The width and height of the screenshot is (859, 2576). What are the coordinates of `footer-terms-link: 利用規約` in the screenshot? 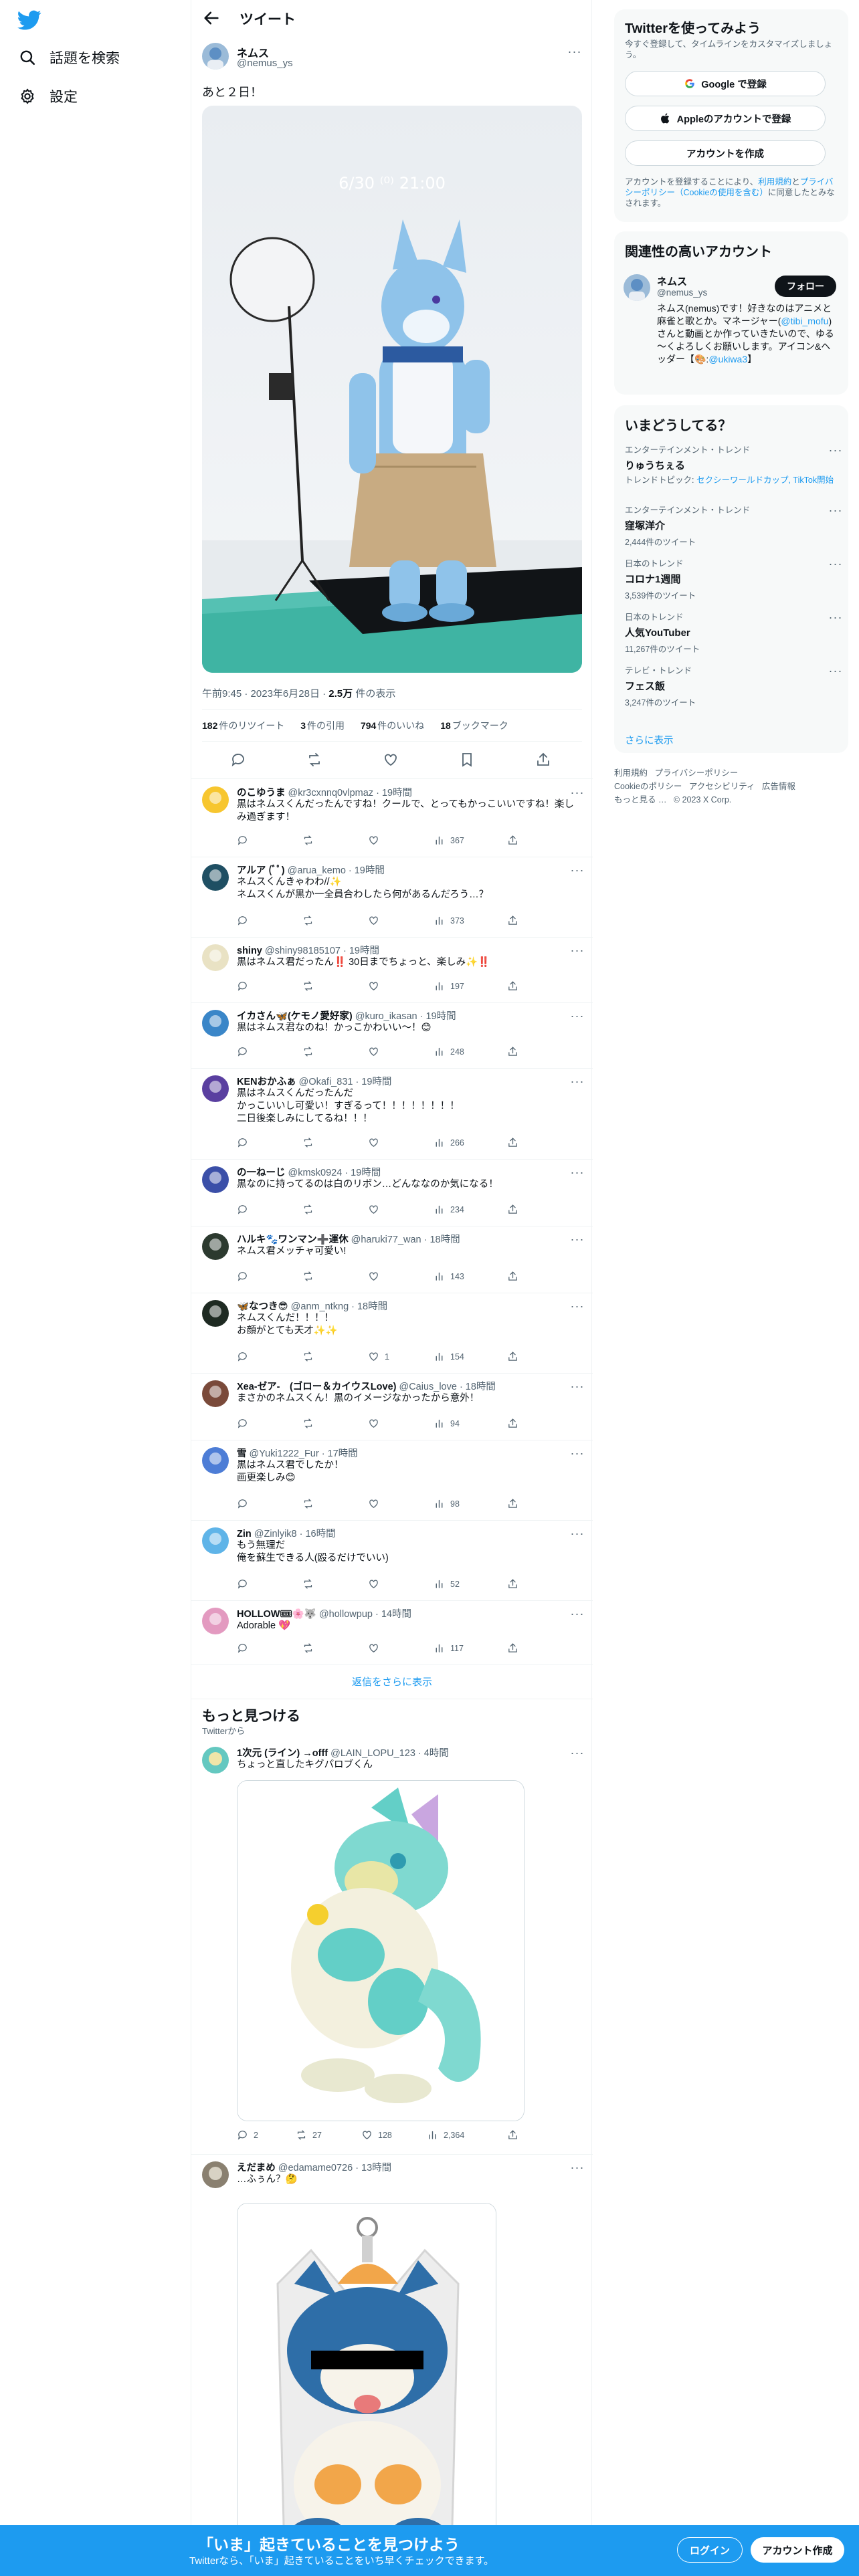 It's located at (631, 773).